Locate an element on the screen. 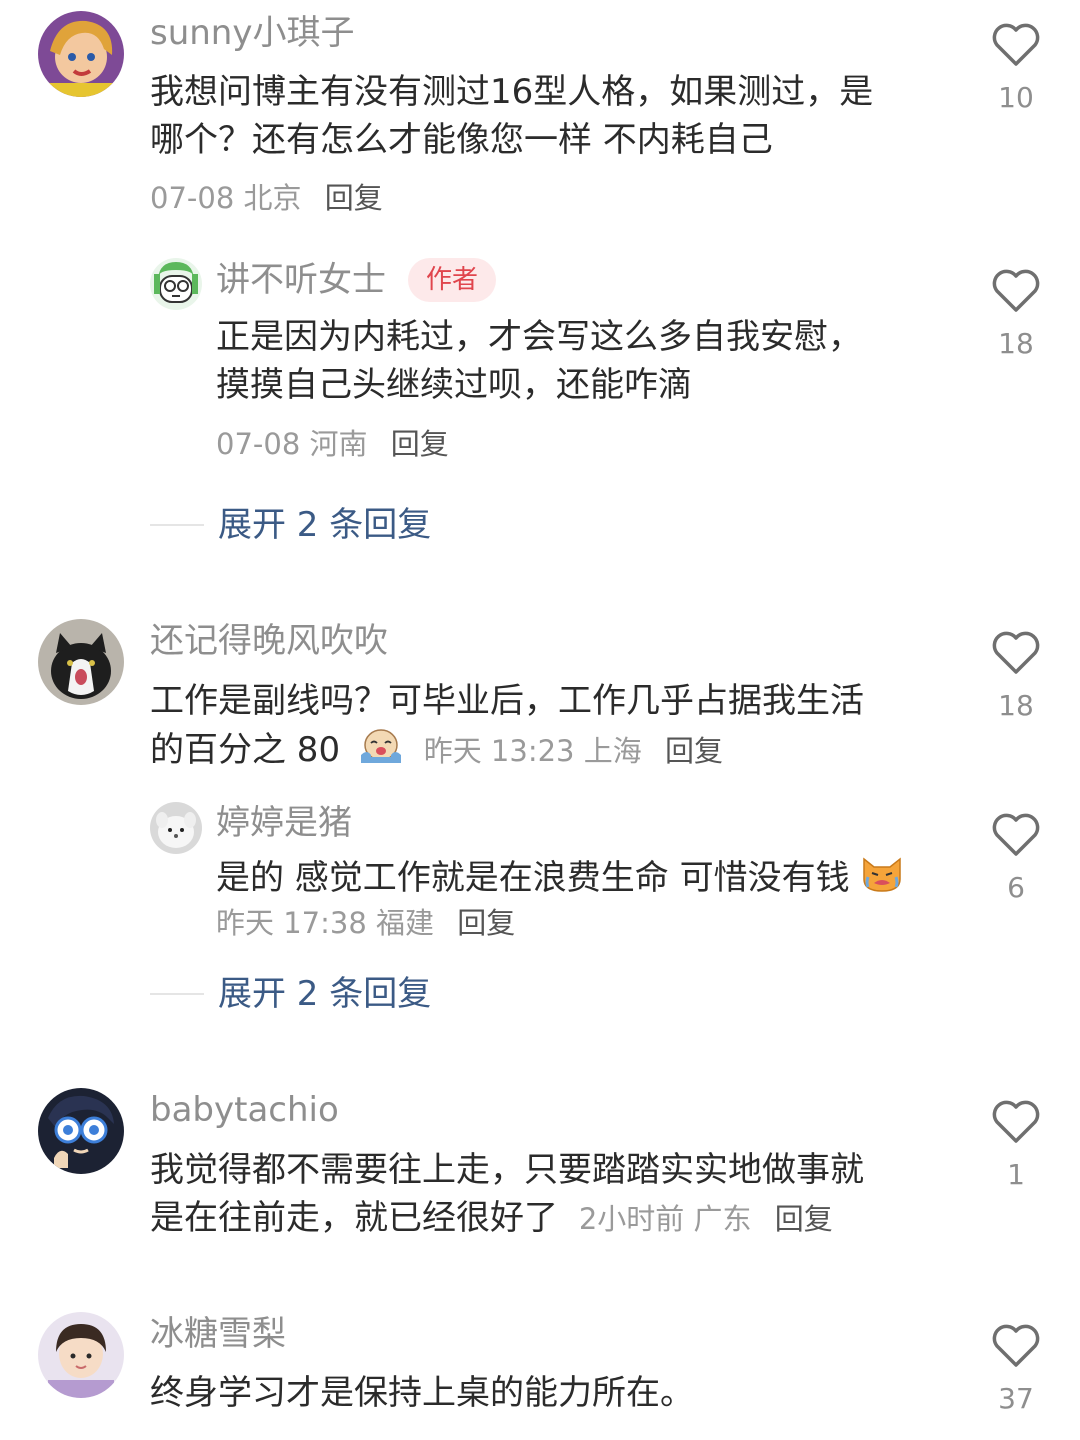 The image size is (1080, 1440). comment-meta: 昨天 13:23 上海 回复 is located at coordinates (573, 751).